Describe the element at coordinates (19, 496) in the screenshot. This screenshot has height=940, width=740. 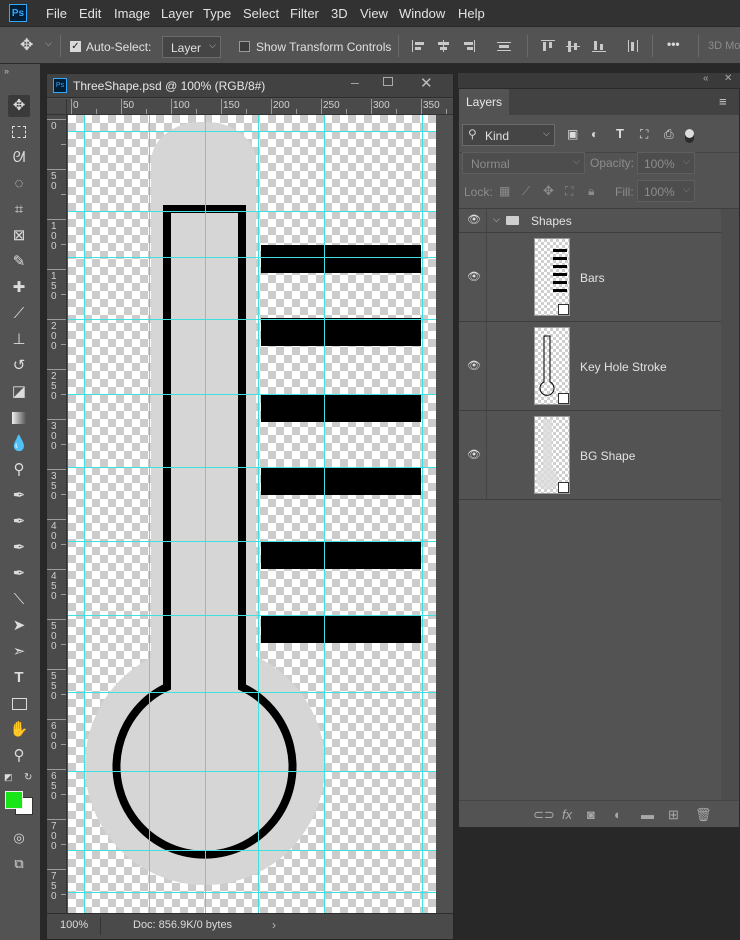
I see `pen-tool-icon: ✒` at that location.